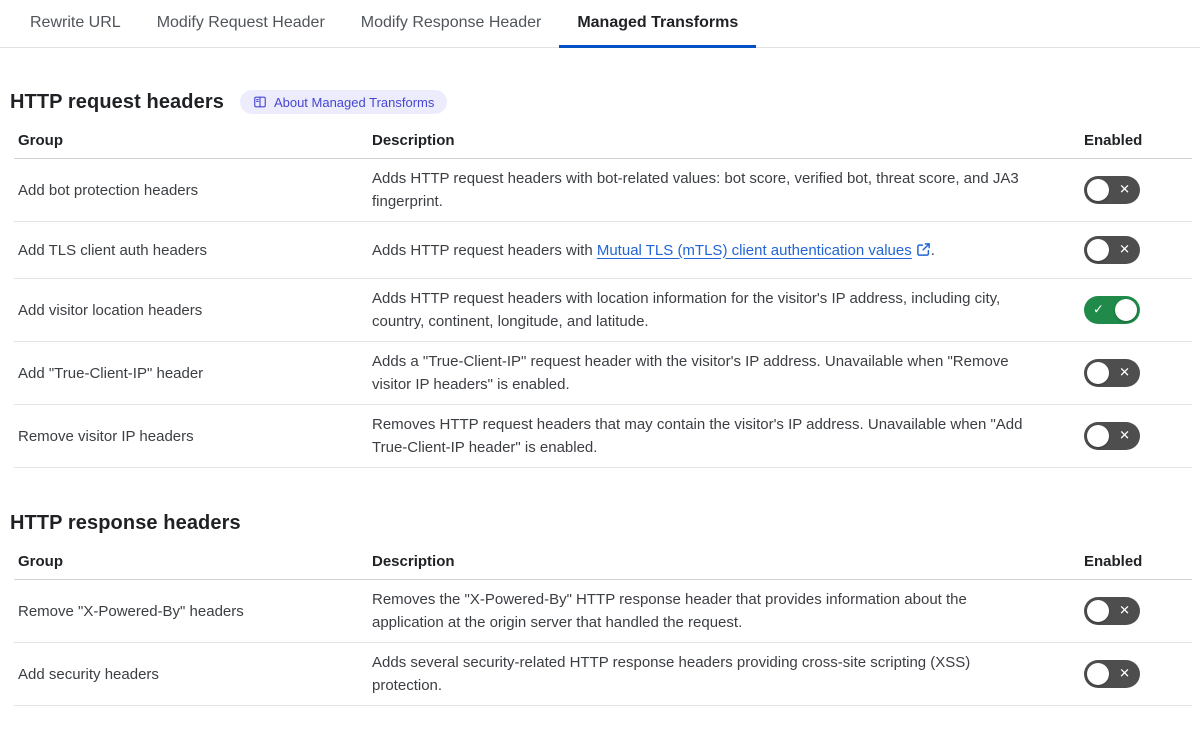  I want to click on about-managed-transforms-badge: About Managed Transforms, so click(343, 102).